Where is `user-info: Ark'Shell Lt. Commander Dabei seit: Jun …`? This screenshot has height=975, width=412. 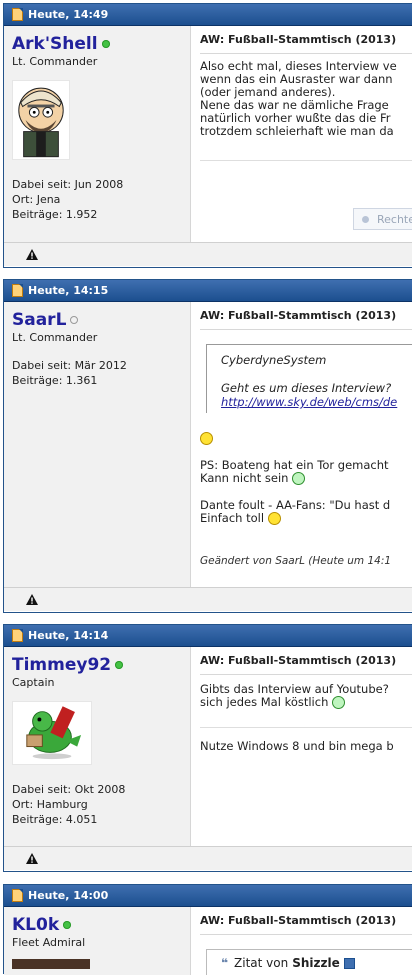 user-info: Ark'Shell Lt. Commander Dabei seit: Jun … is located at coordinates (97, 134).